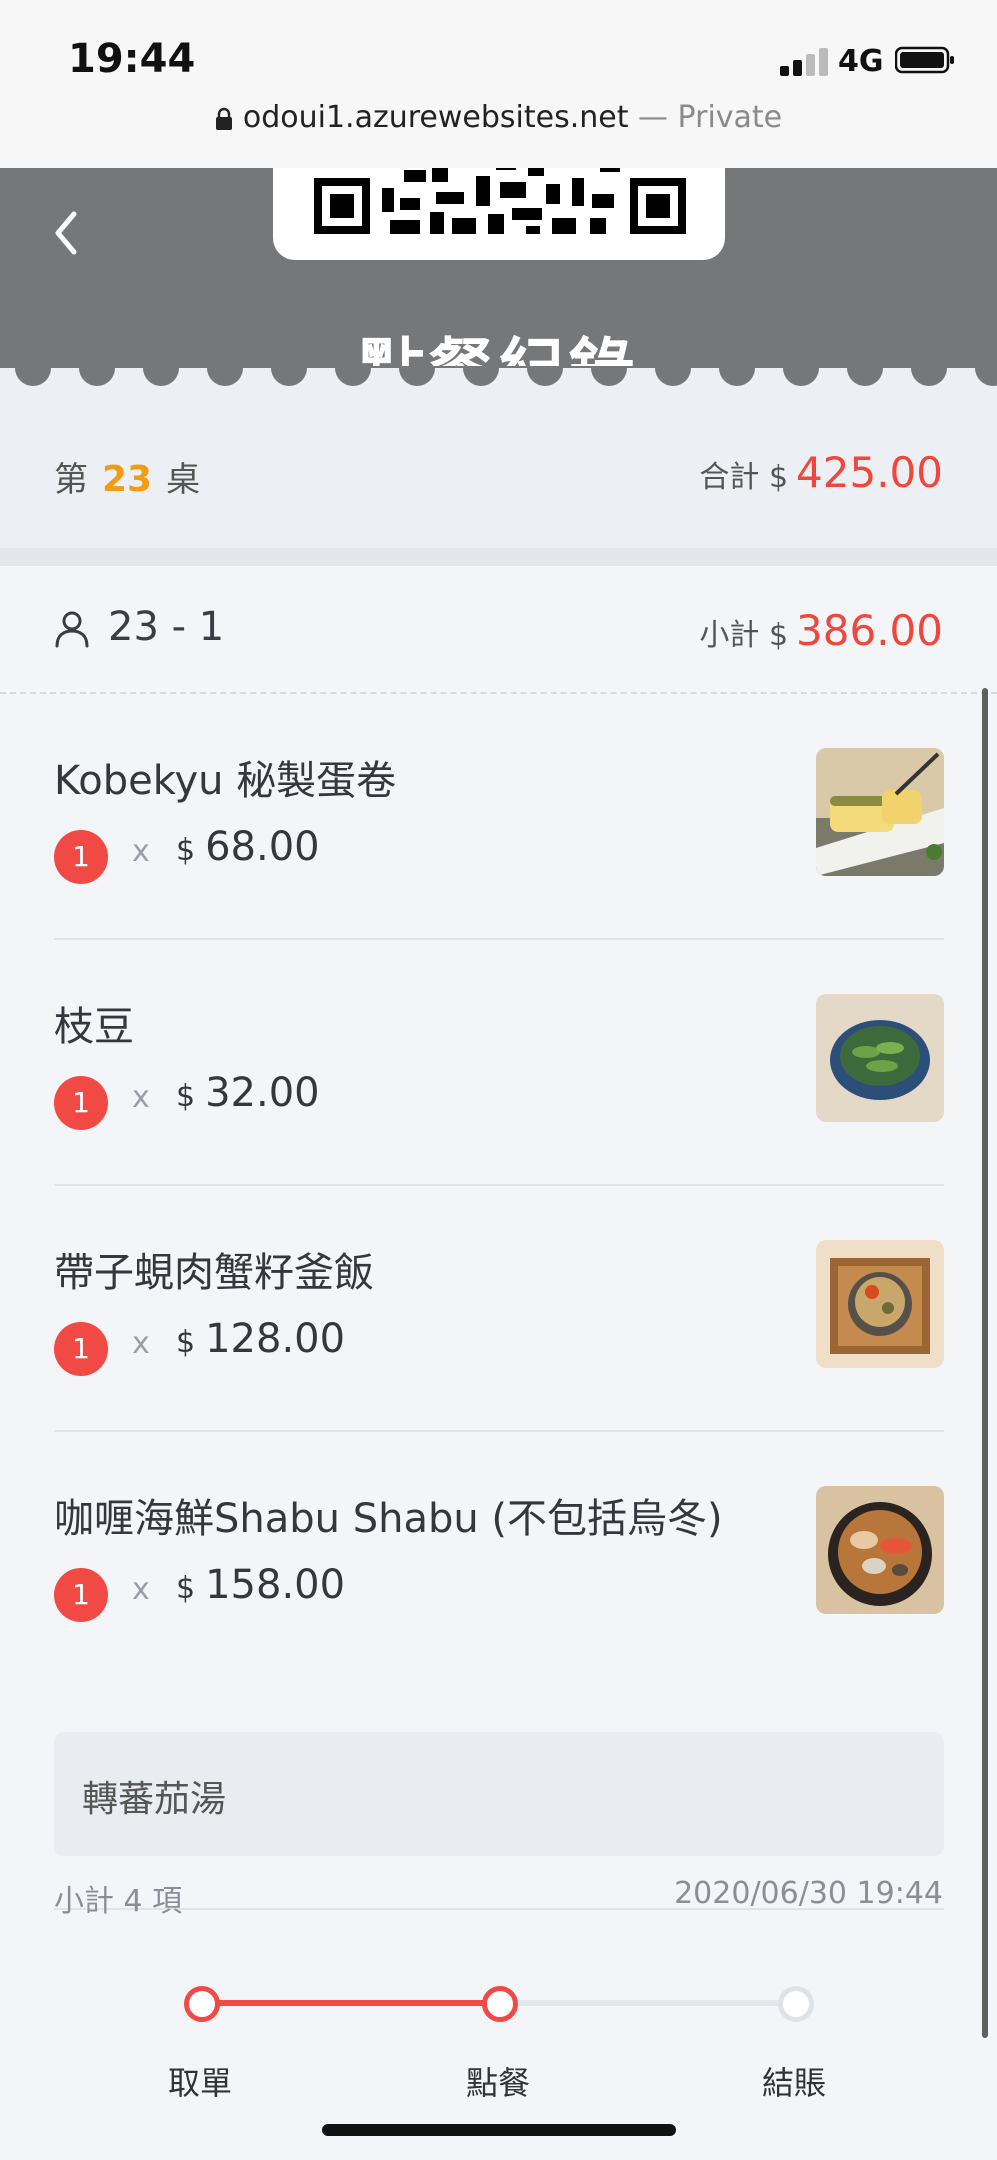 The width and height of the screenshot is (997, 2160). Describe the element at coordinates (880, 1550) in the screenshot. I see `shabu-shabu-image` at that location.